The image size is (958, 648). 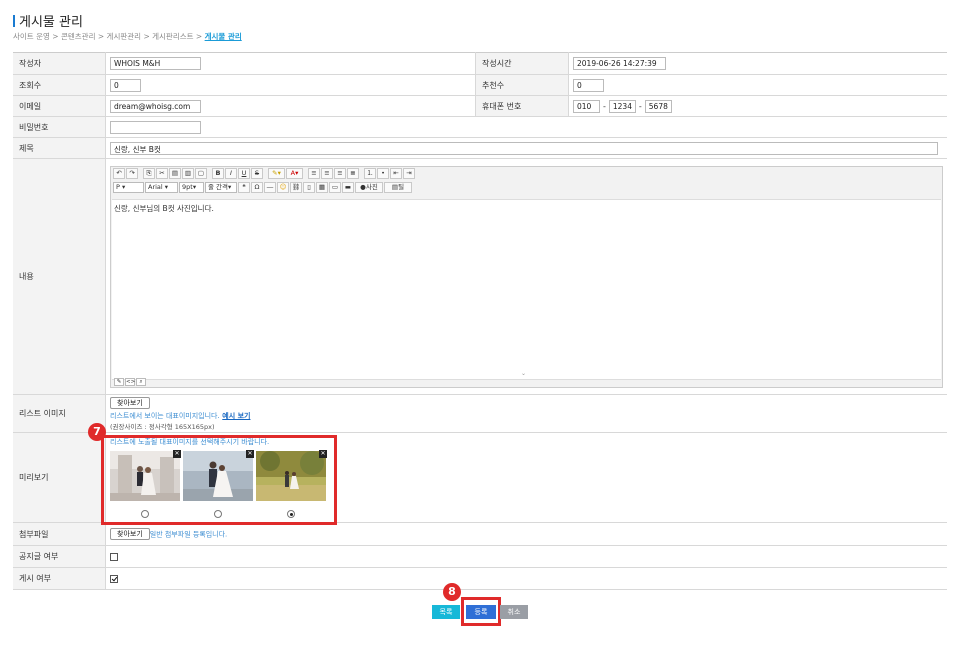 What do you see at coordinates (283, 187) in the screenshot?
I see `emoticon-icon: ☺` at bounding box center [283, 187].